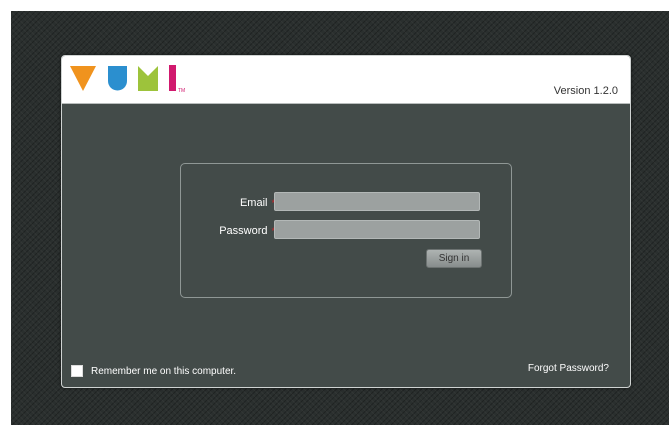 The width and height of the screenshot is (669, 425). I want to click on remember-me: Remember me on this computer., so click(153, 371).